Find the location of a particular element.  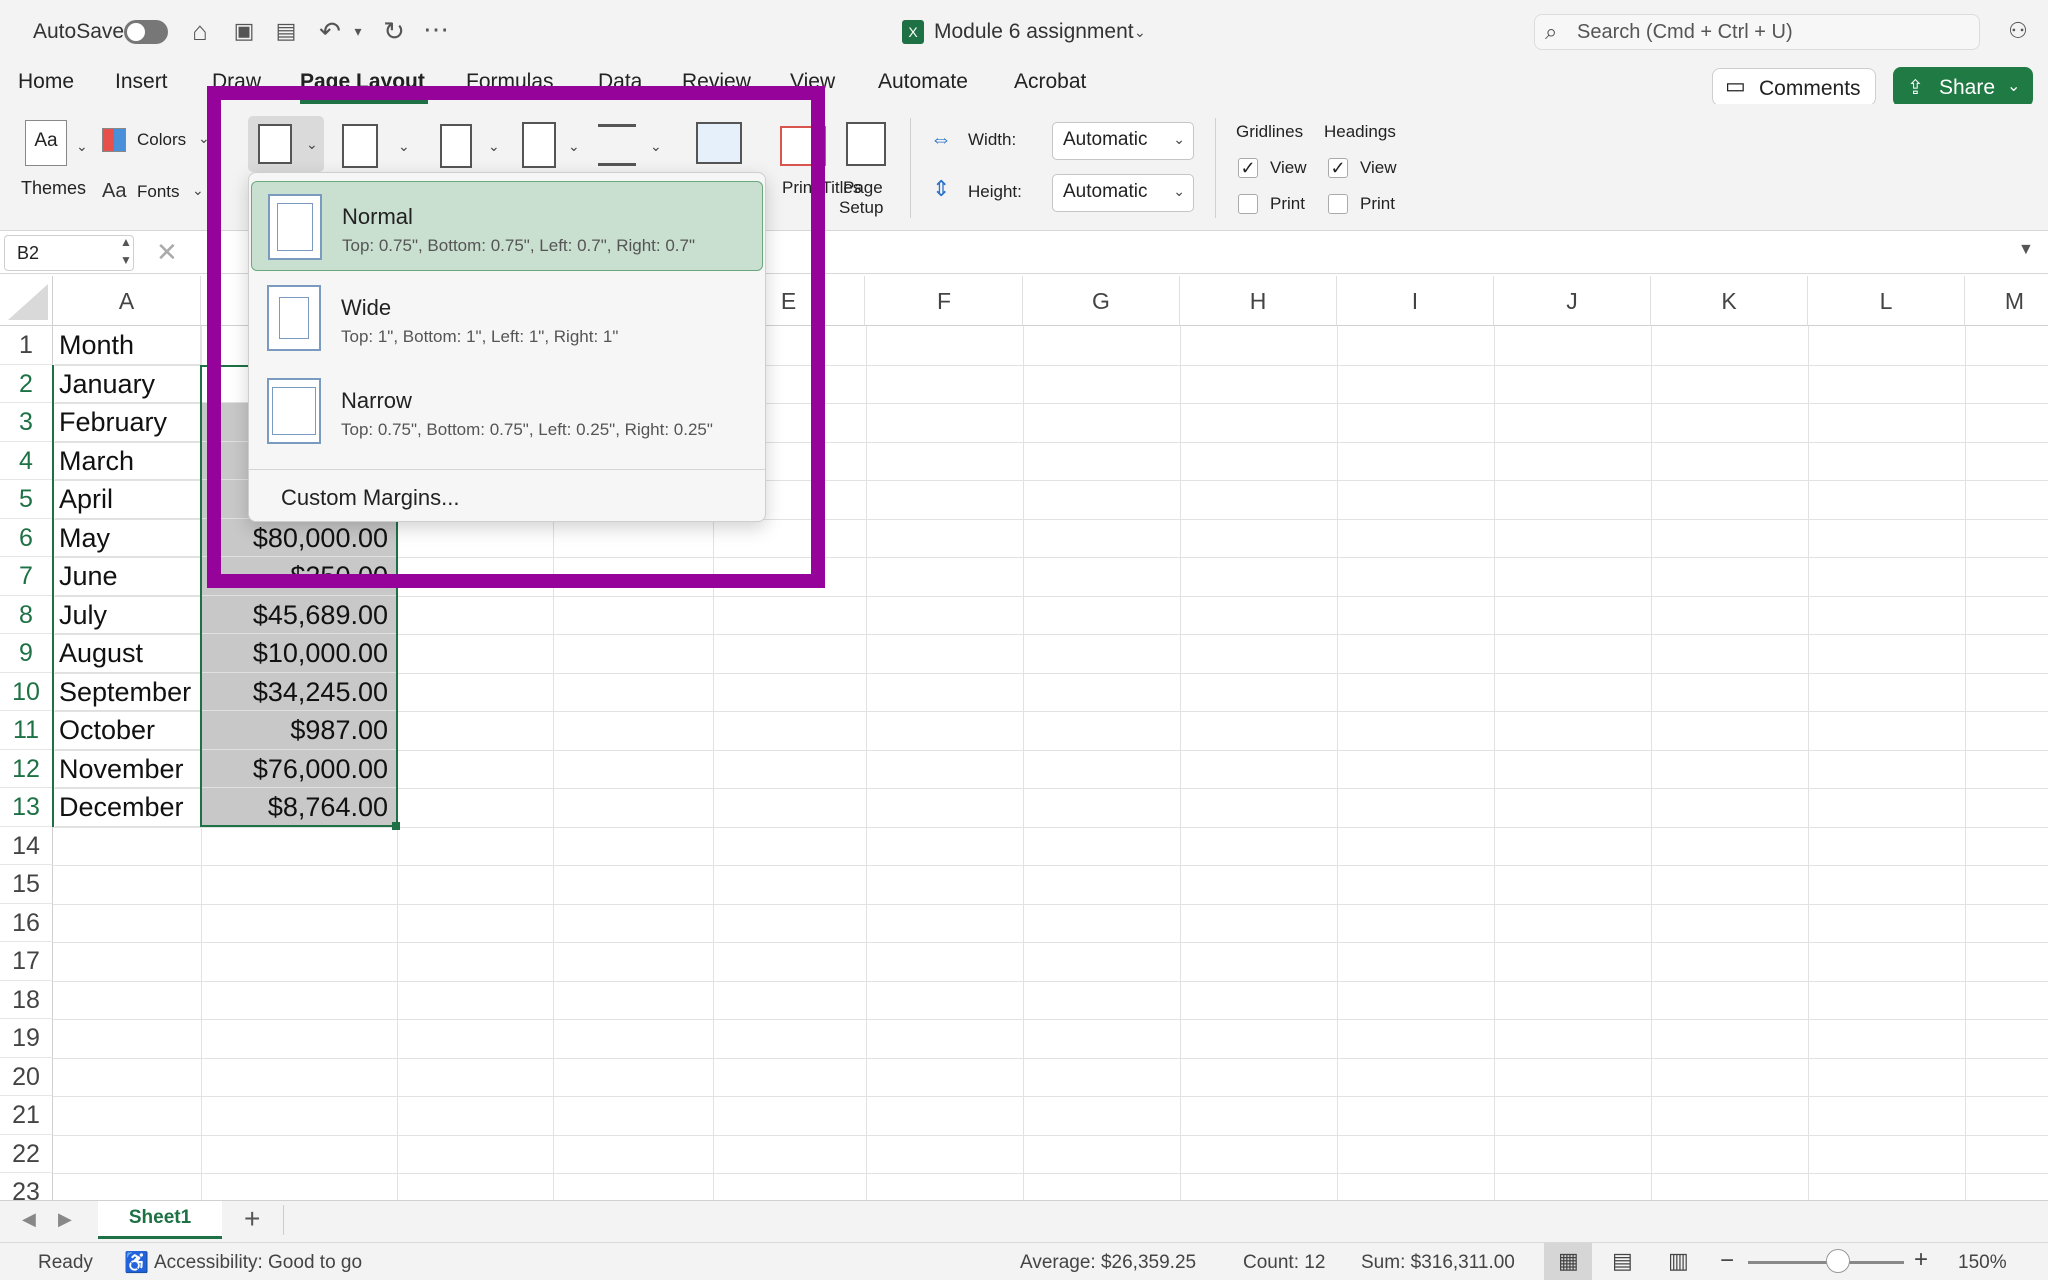

zoom-in-icon: + is located at coordinates (1921, 1260).